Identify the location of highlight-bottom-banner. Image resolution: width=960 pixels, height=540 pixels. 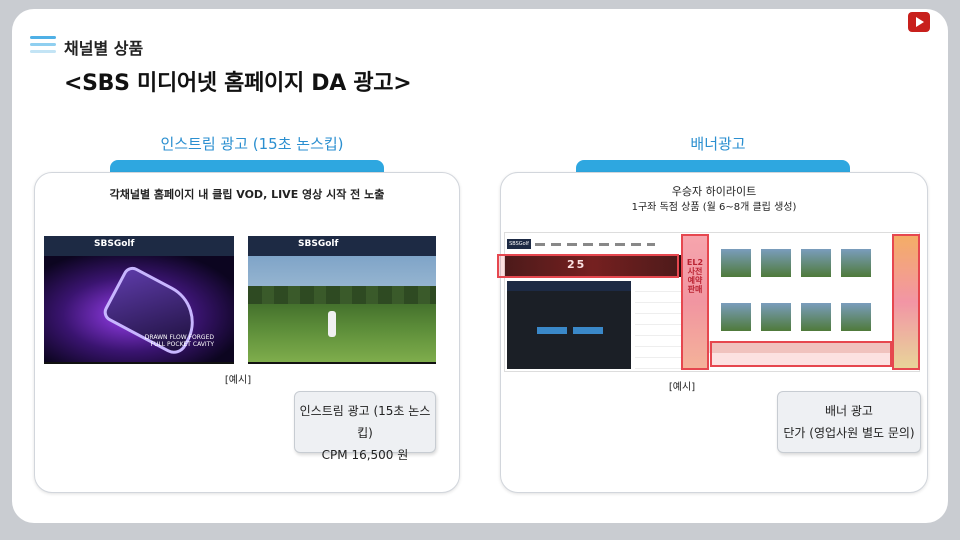
(801, 354).